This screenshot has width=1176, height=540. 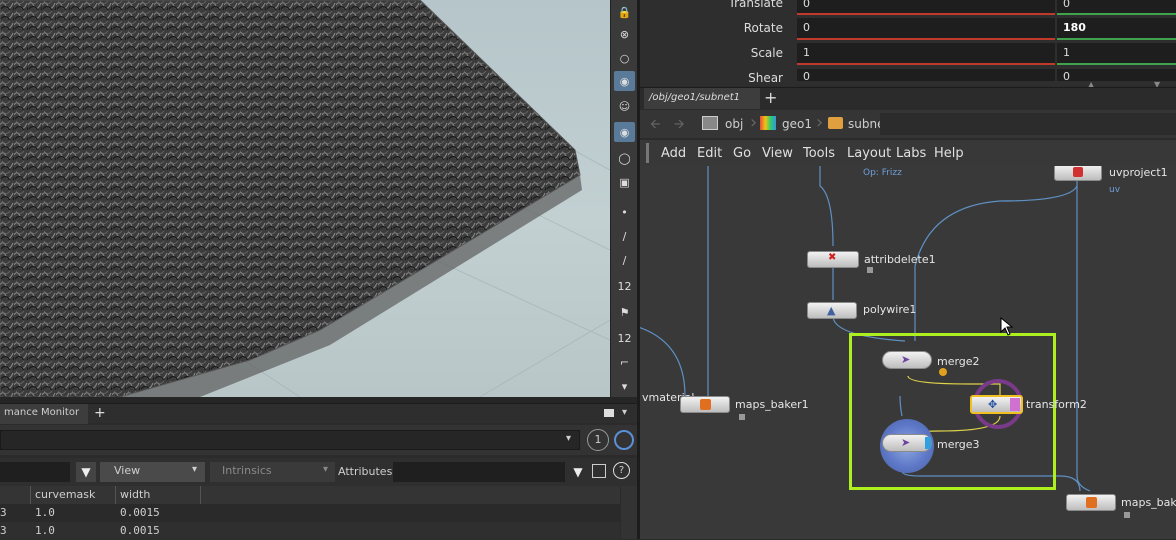 What do you see at coordinates (624, 236) in the screenshot?
I see `brush-icon: ∕` at bounding box center [624, 236].